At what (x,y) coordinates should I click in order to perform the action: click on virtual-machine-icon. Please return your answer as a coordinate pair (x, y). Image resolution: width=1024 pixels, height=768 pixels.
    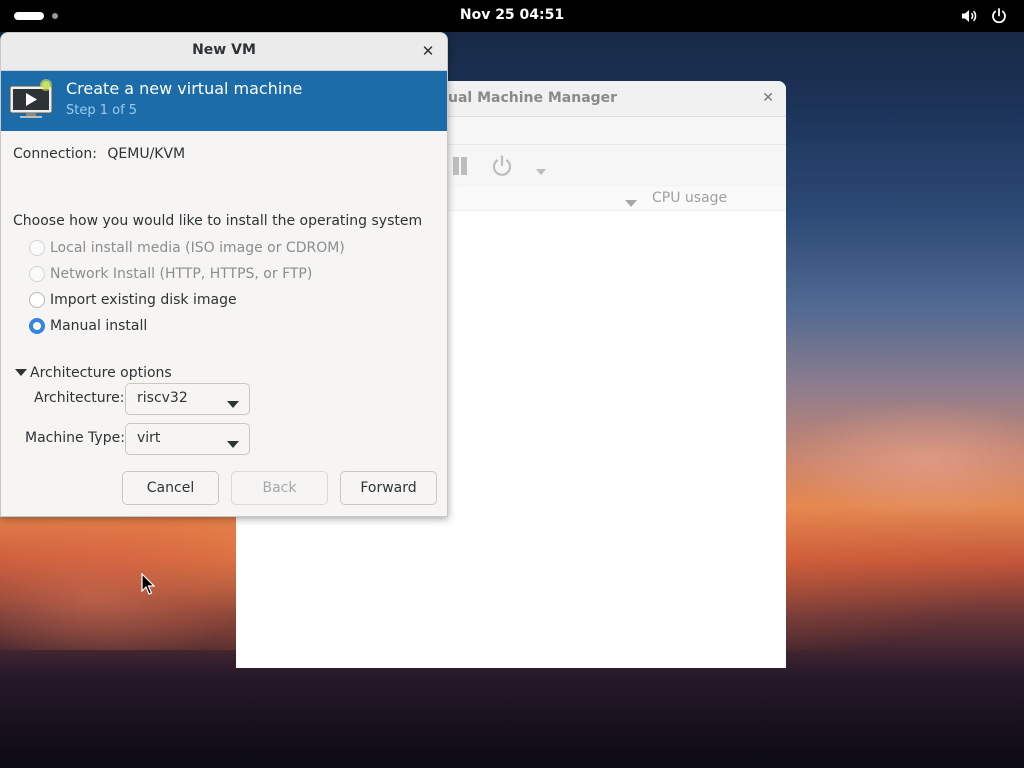
    Looking at the image, I should click on (33, 102).